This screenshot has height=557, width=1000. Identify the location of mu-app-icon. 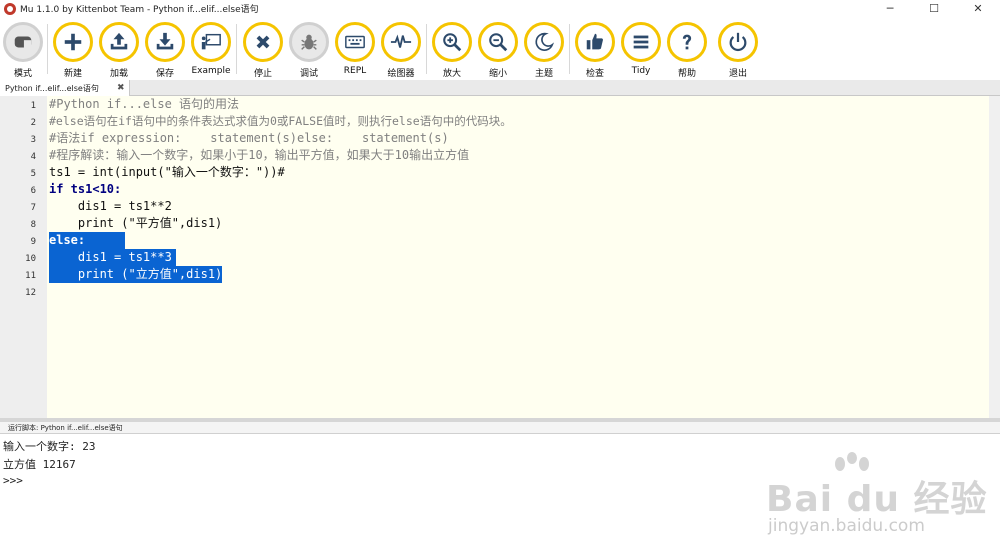
(10, 9).